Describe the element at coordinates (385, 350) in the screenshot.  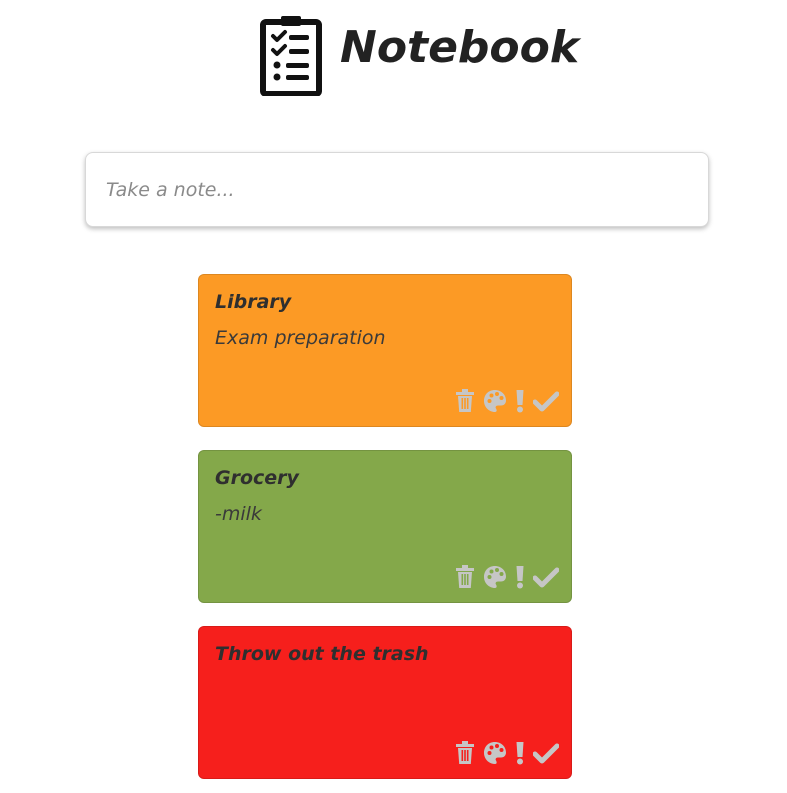
I see `note-card: Library Exam preparation` at that location.